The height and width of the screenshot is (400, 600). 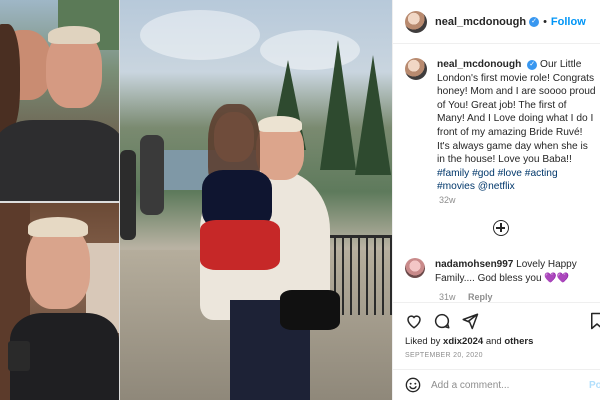 I want to click on emoji-icon, so click(x=413, y=385).